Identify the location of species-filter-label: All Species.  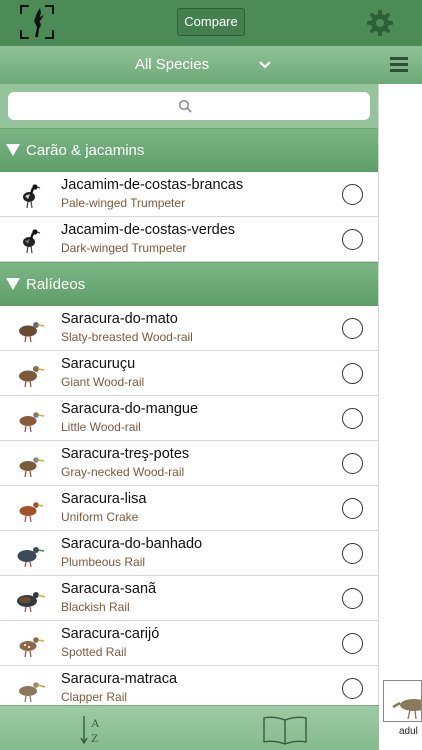
(172, 64).